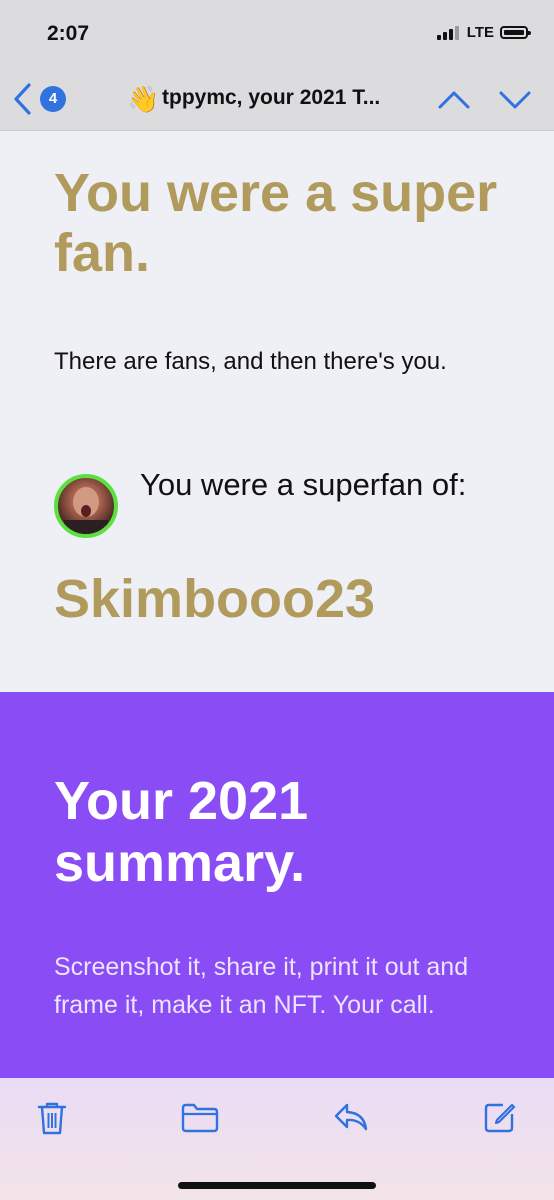 This screenshot has height=1200, width=554. I want to click on trash-button, so click(52, 1120).